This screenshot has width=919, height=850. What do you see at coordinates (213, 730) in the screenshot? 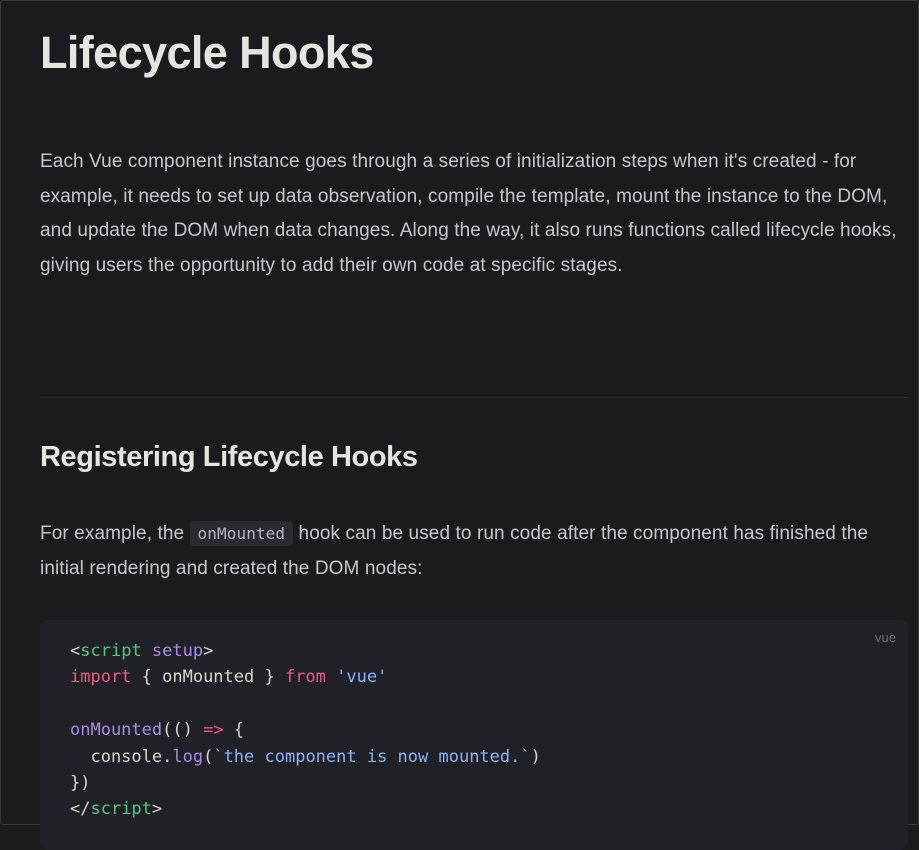
I see `token-arrow: =>` at bounding box center [213, 730].